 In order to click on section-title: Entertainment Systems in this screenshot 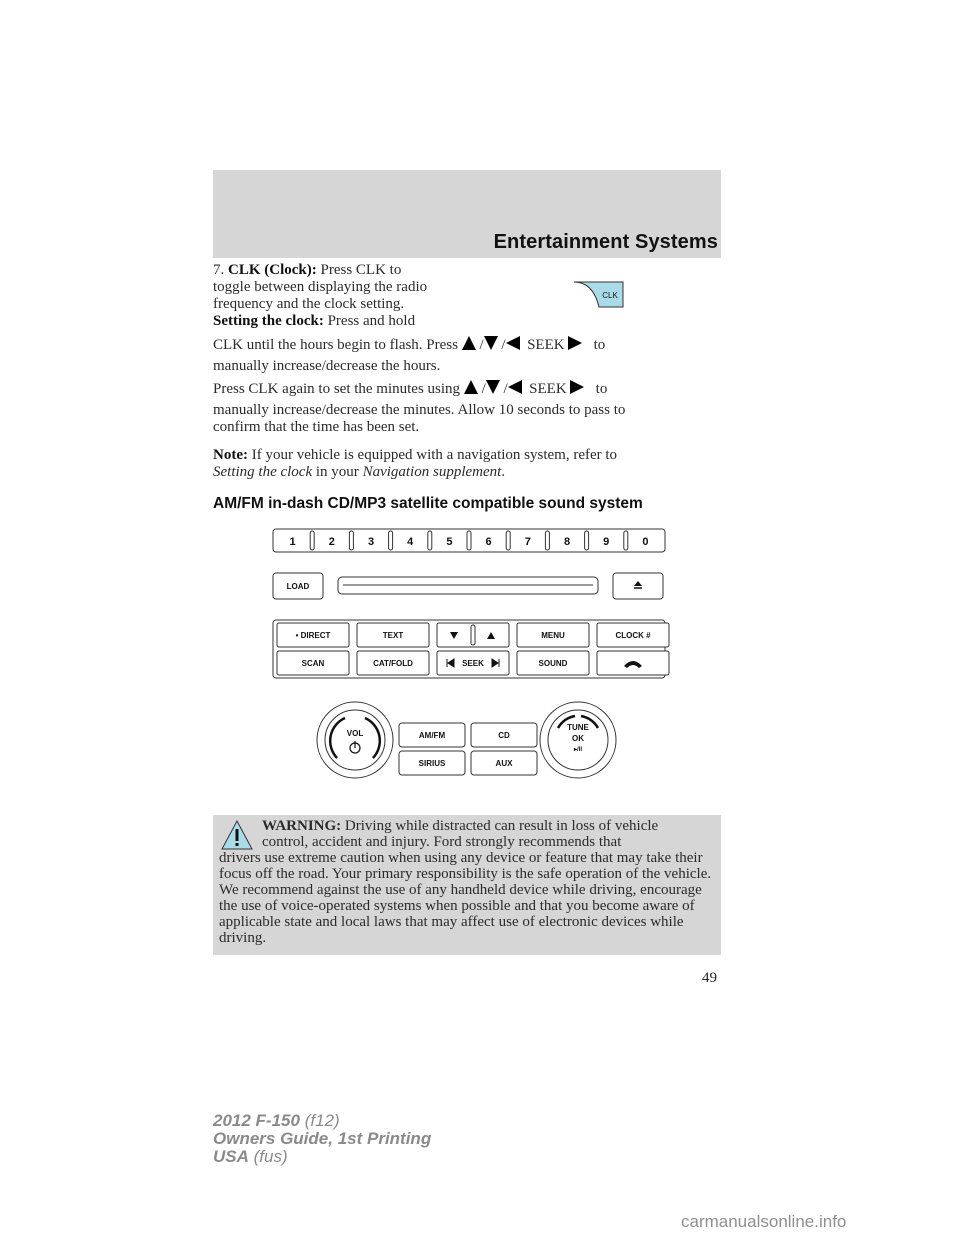, I will do `click(605, 242)`.